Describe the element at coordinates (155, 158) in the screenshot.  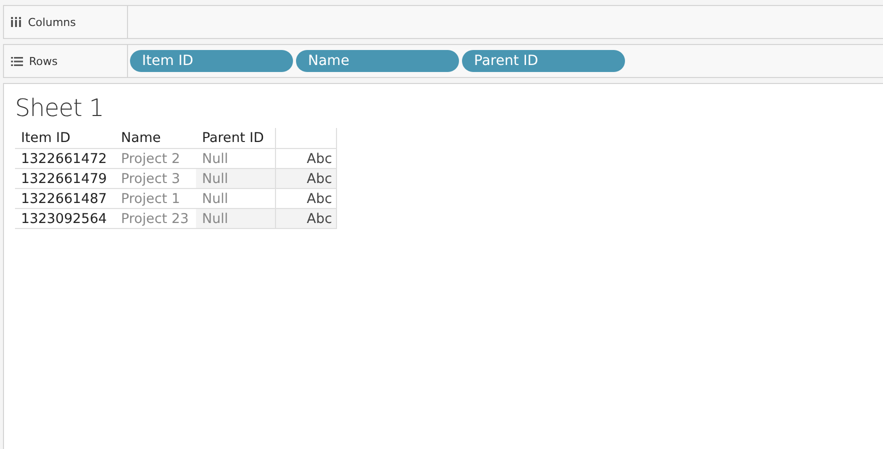
I see `table-cell: Project 2` at that location.